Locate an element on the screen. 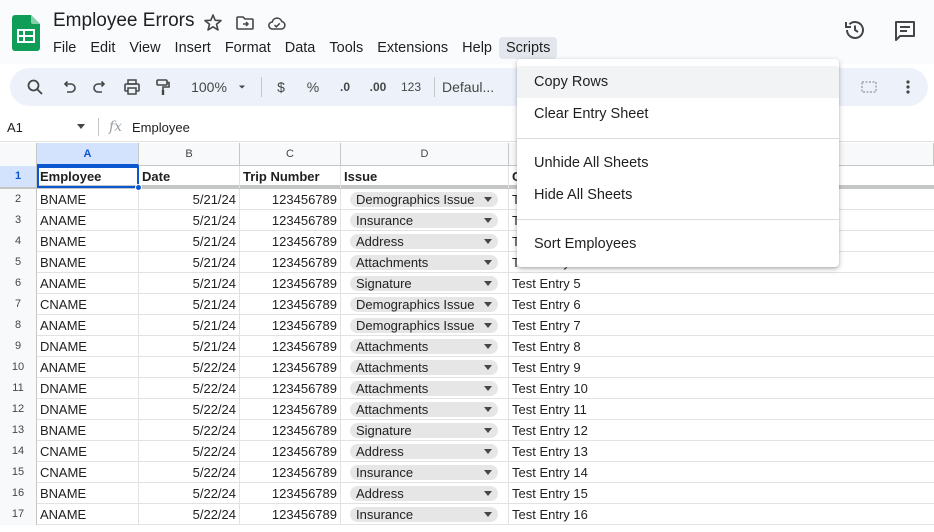  select-all-corner is located at coordinates (18, 154).